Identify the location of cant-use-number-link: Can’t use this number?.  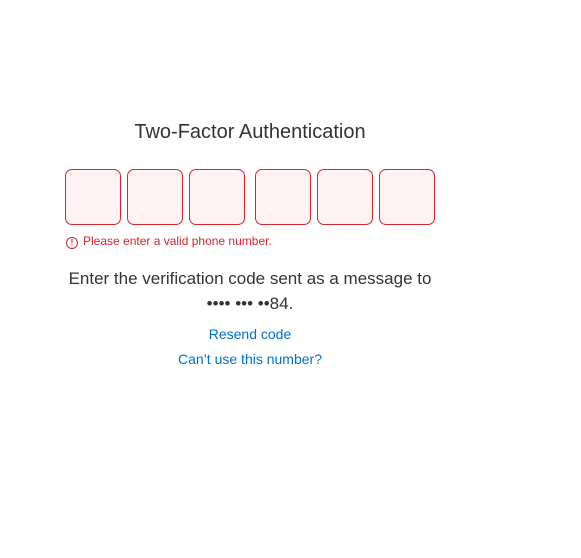
(250, 359).